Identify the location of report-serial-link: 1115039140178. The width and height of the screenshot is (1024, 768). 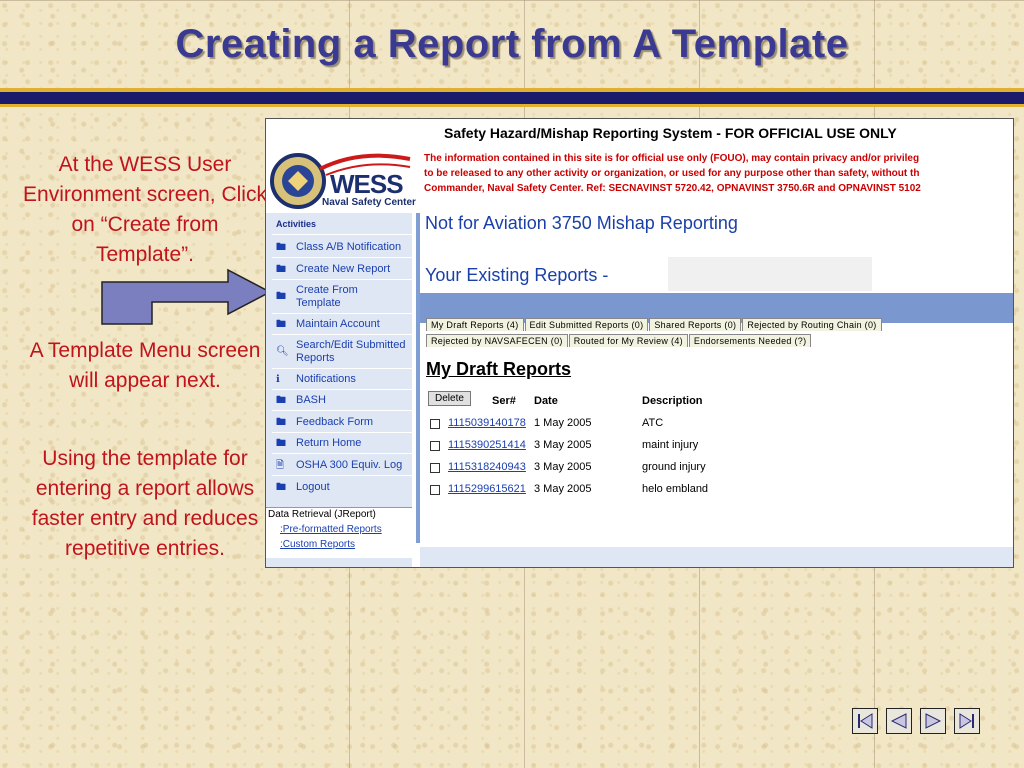
(487, 423).